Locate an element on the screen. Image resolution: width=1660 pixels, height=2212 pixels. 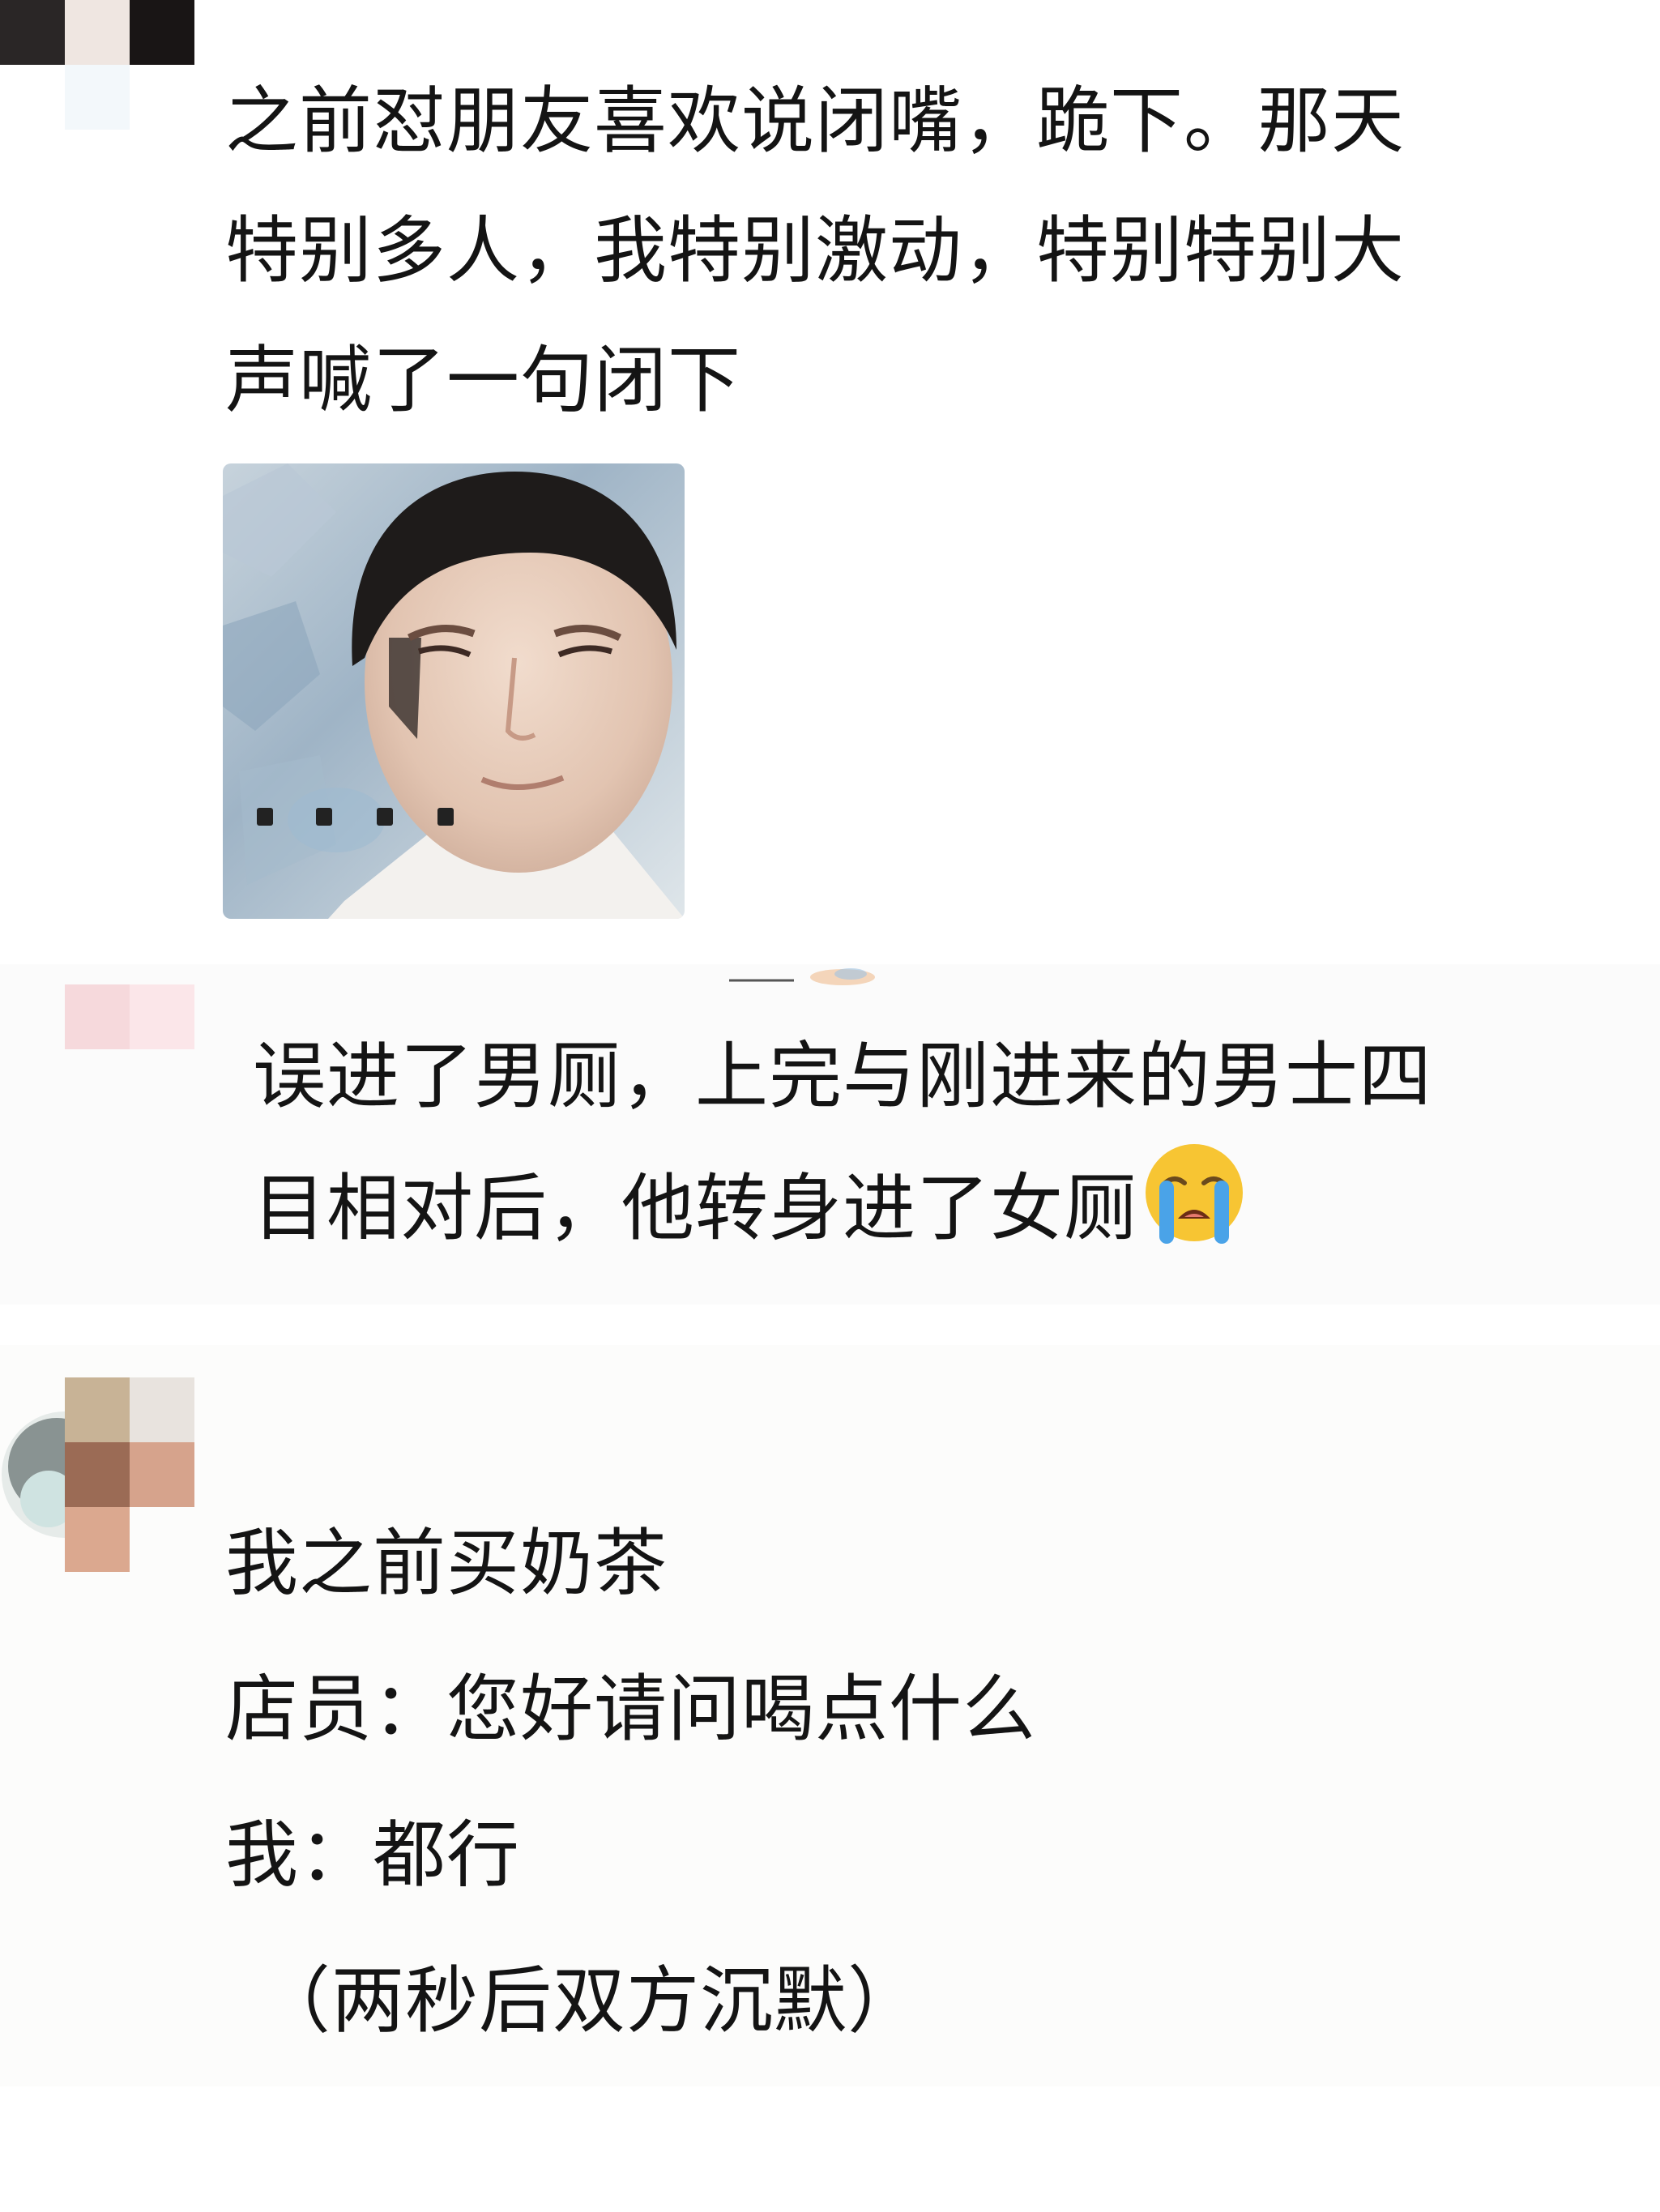
comment-line: 店员：您好请问喝点什么 is located at coordinates (630, 1709).